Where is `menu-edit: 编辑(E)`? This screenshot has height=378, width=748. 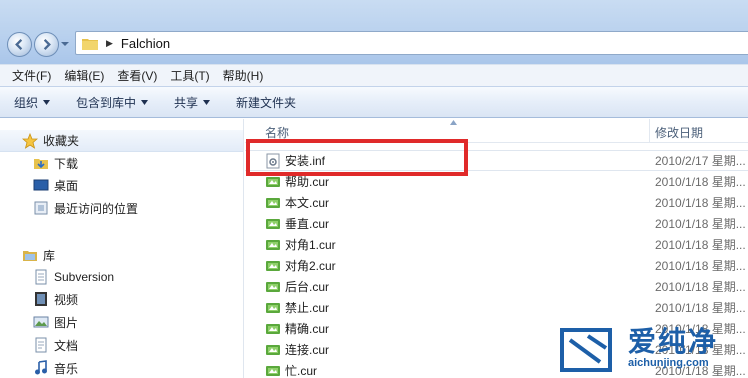 menu-edit: 编辑(E) is located at coordinates (84, 75).